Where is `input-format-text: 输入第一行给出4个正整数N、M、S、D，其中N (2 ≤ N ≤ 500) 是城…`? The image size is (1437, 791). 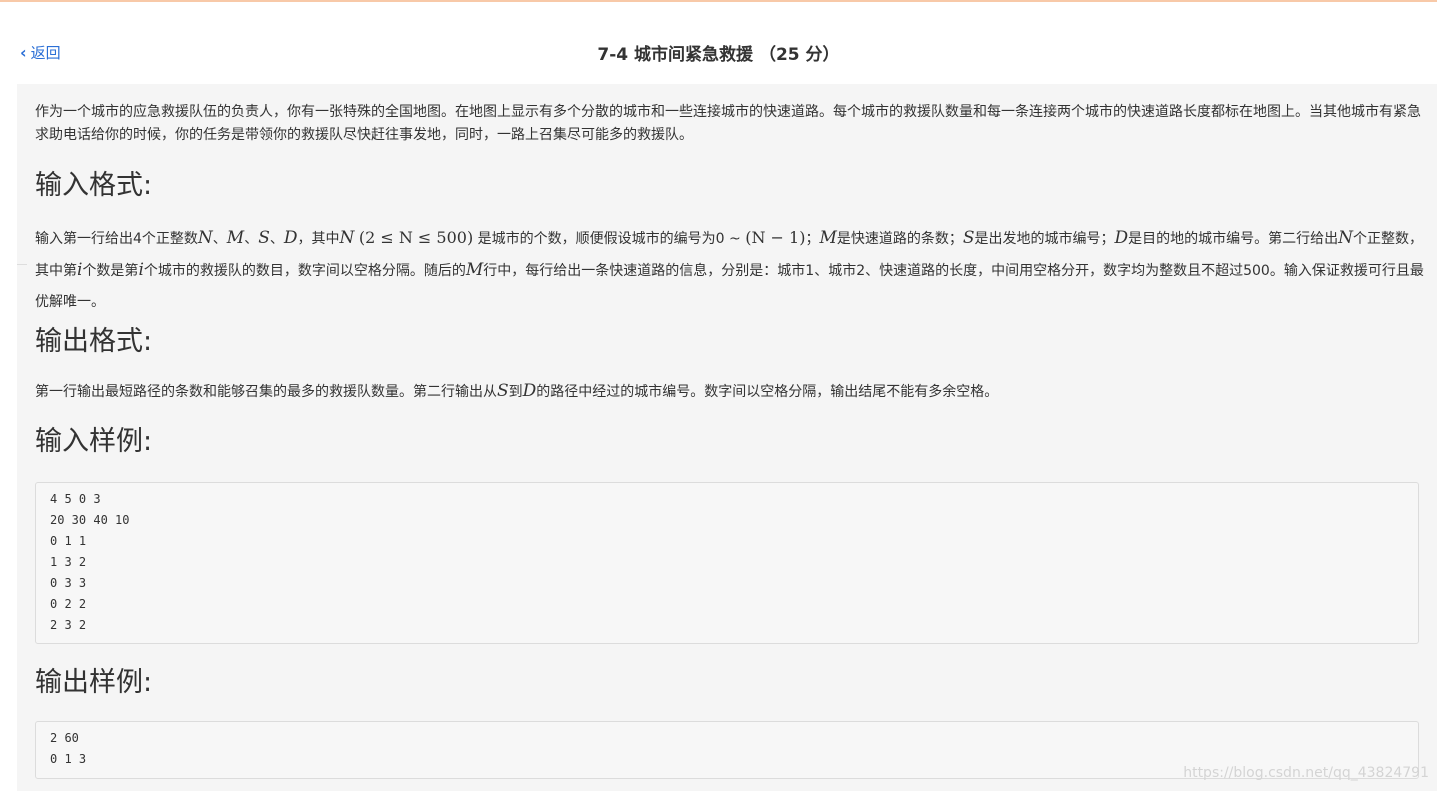 input-format-text: 输入第一行给出4个正整数N、M、S、D，其中N (2 ≤ N ≤ 500) 是城… is located at coordinates (730, 270).